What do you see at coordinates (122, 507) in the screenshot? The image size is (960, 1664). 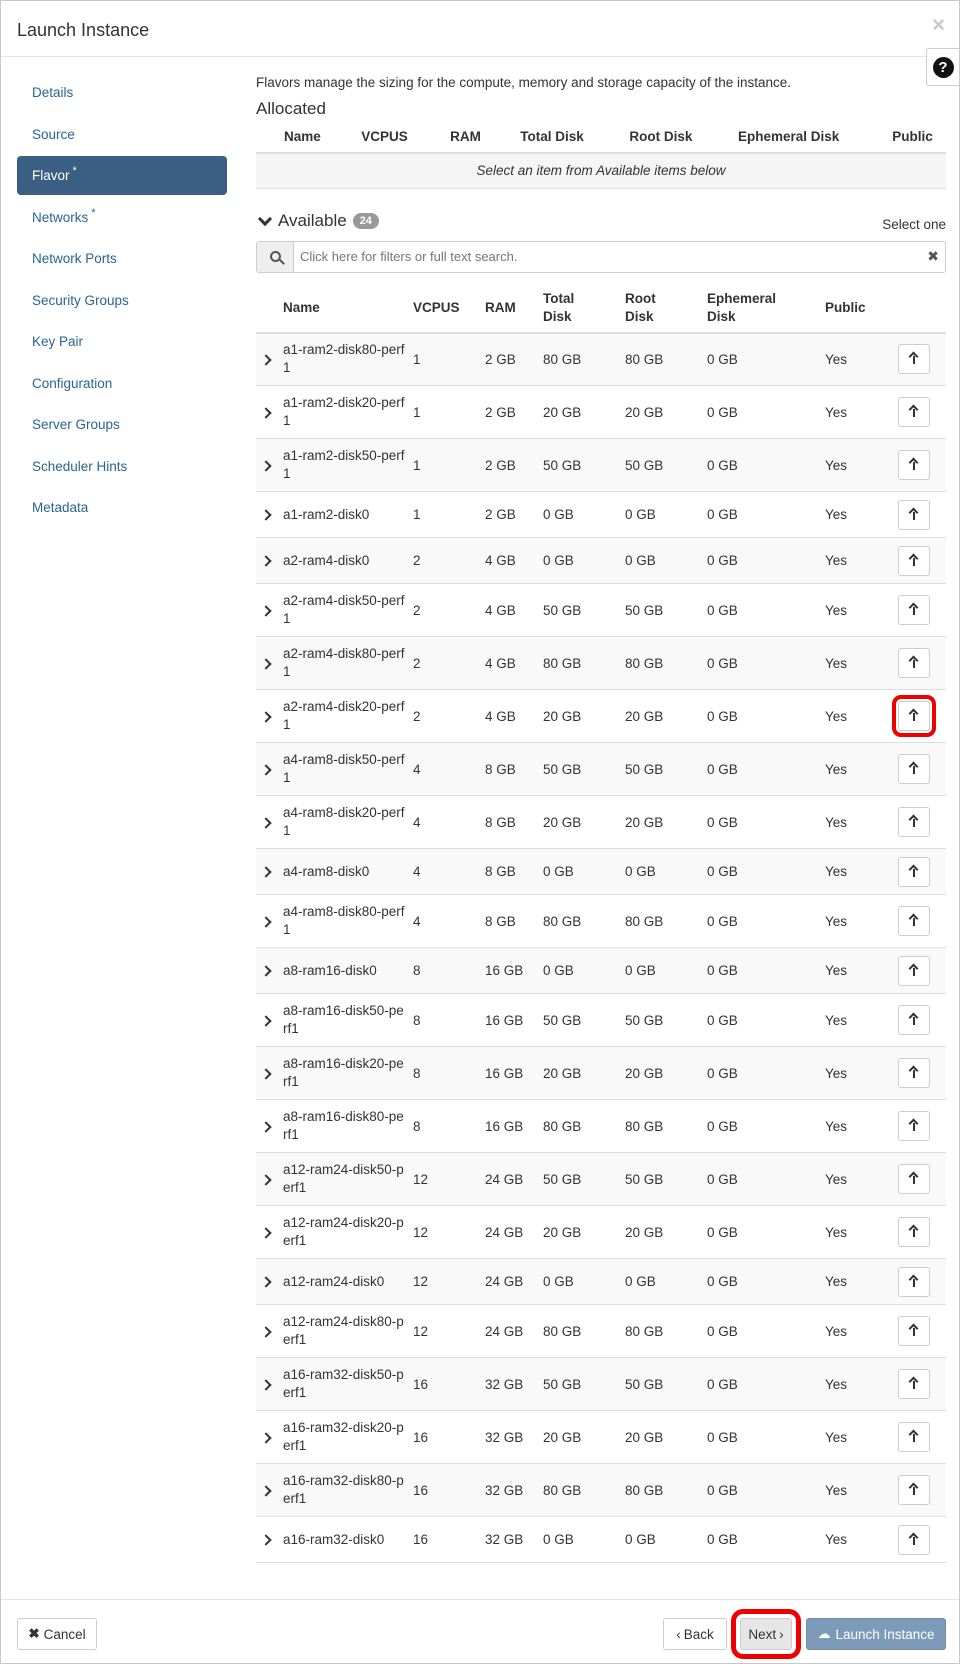 I see `sidebar-item-metadata: Metadata` at bounding box center [122, 507].